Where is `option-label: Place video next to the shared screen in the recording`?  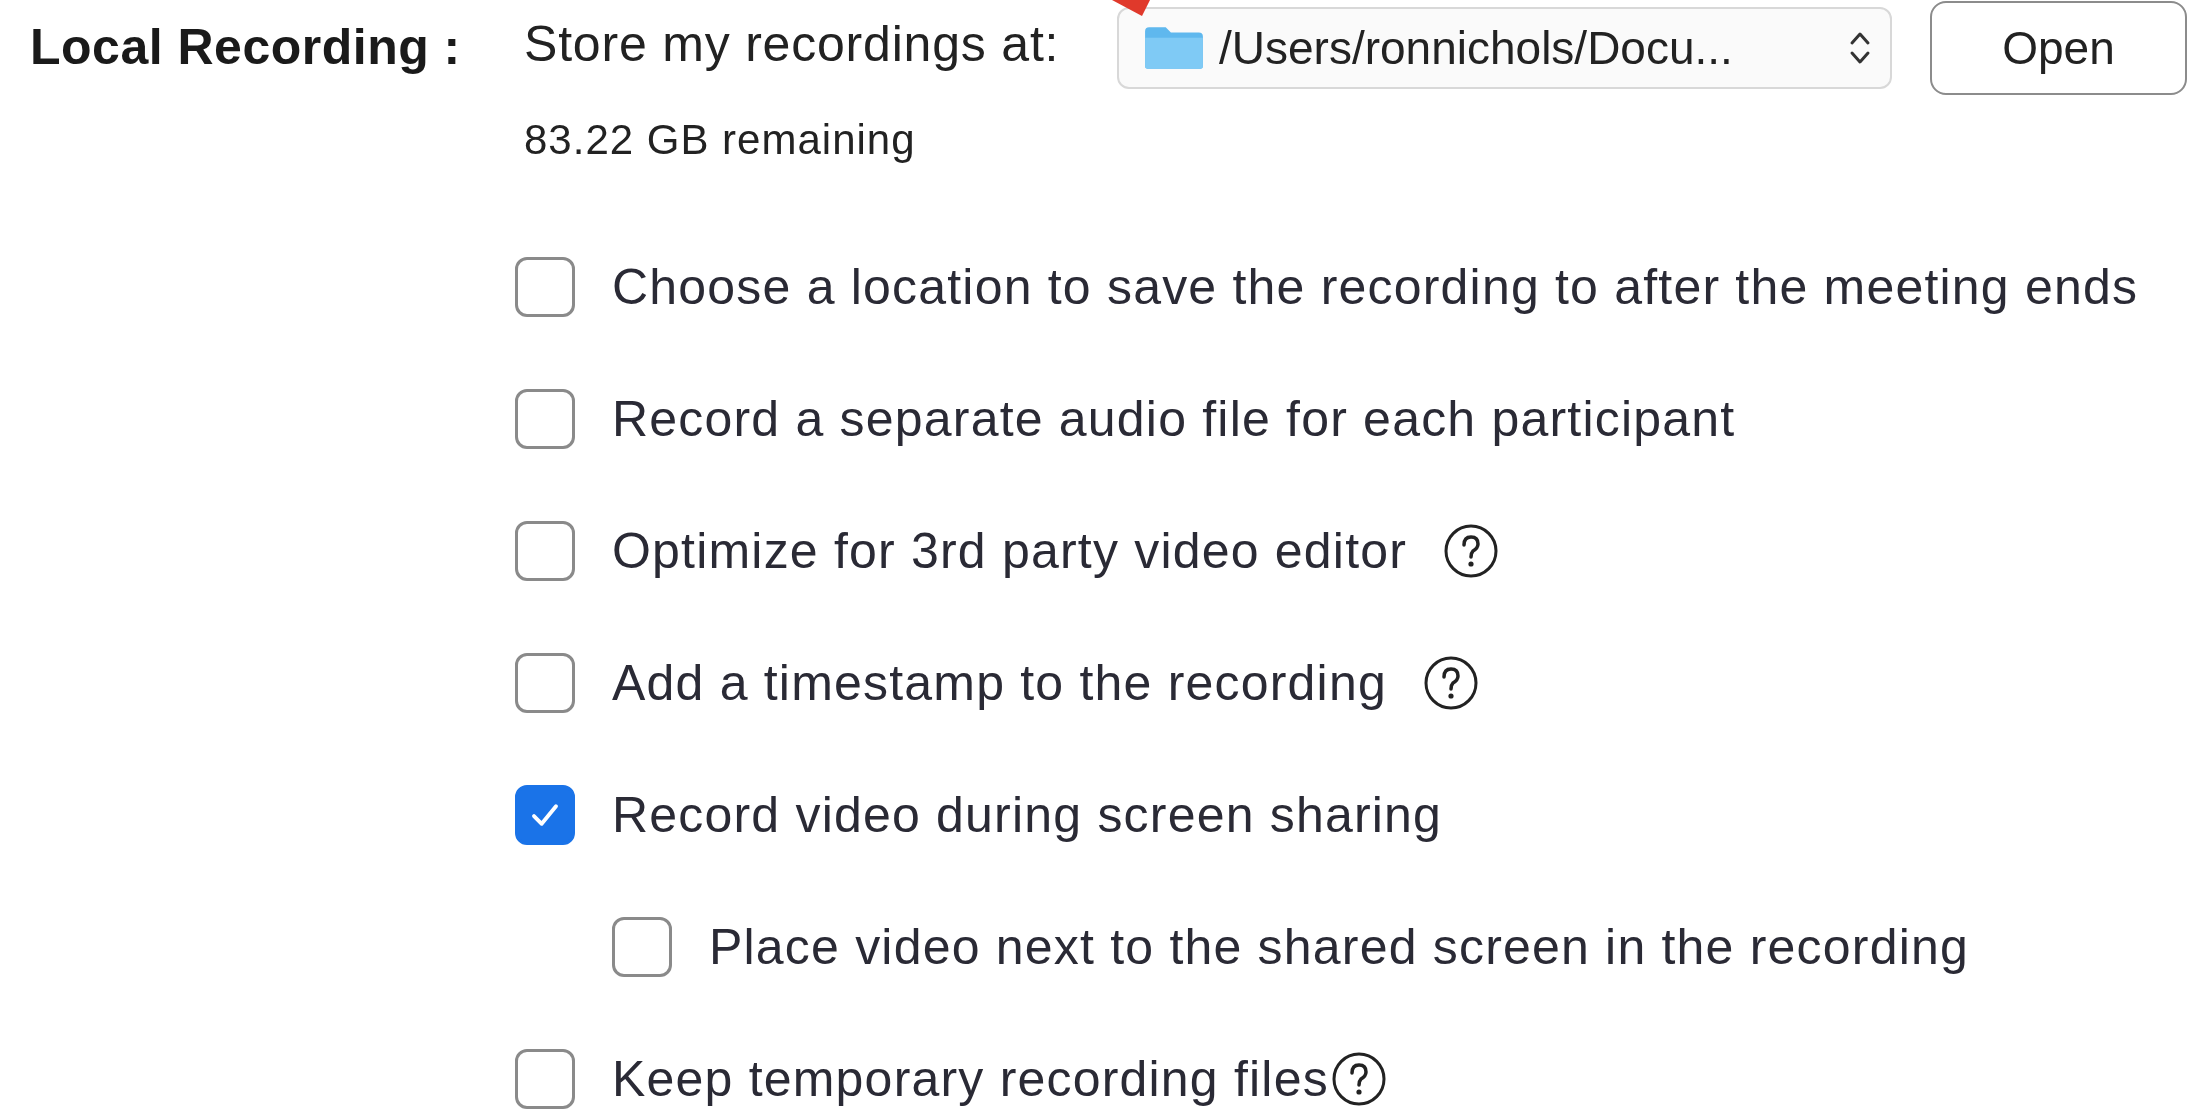 option-label: Place video next to the shared screen in the recording is located at coordinates (1339, 947).